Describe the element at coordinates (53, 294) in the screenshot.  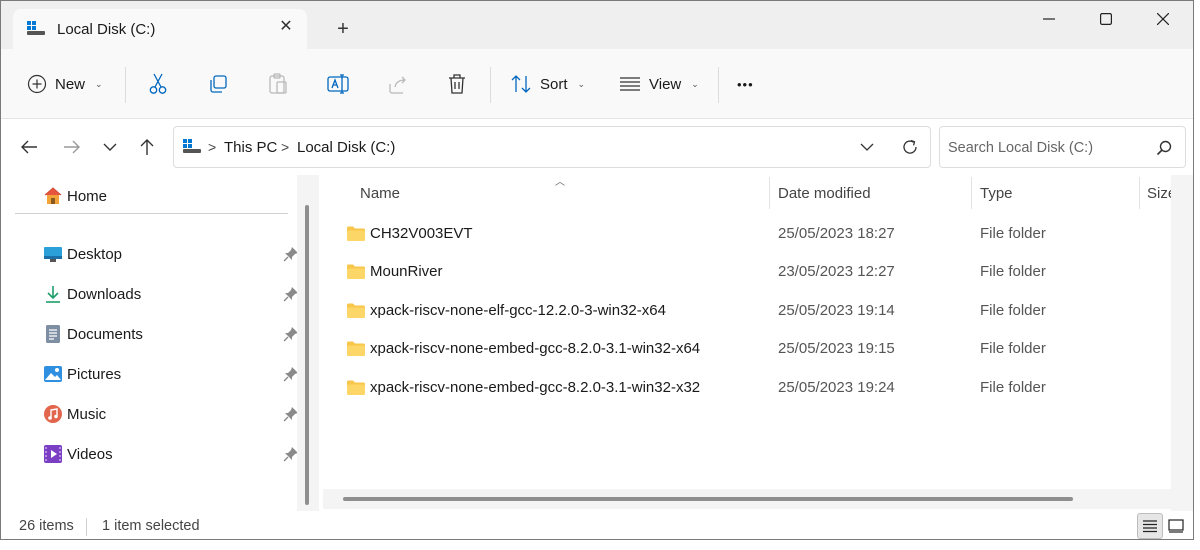
I see `downloads-icon` at that location.